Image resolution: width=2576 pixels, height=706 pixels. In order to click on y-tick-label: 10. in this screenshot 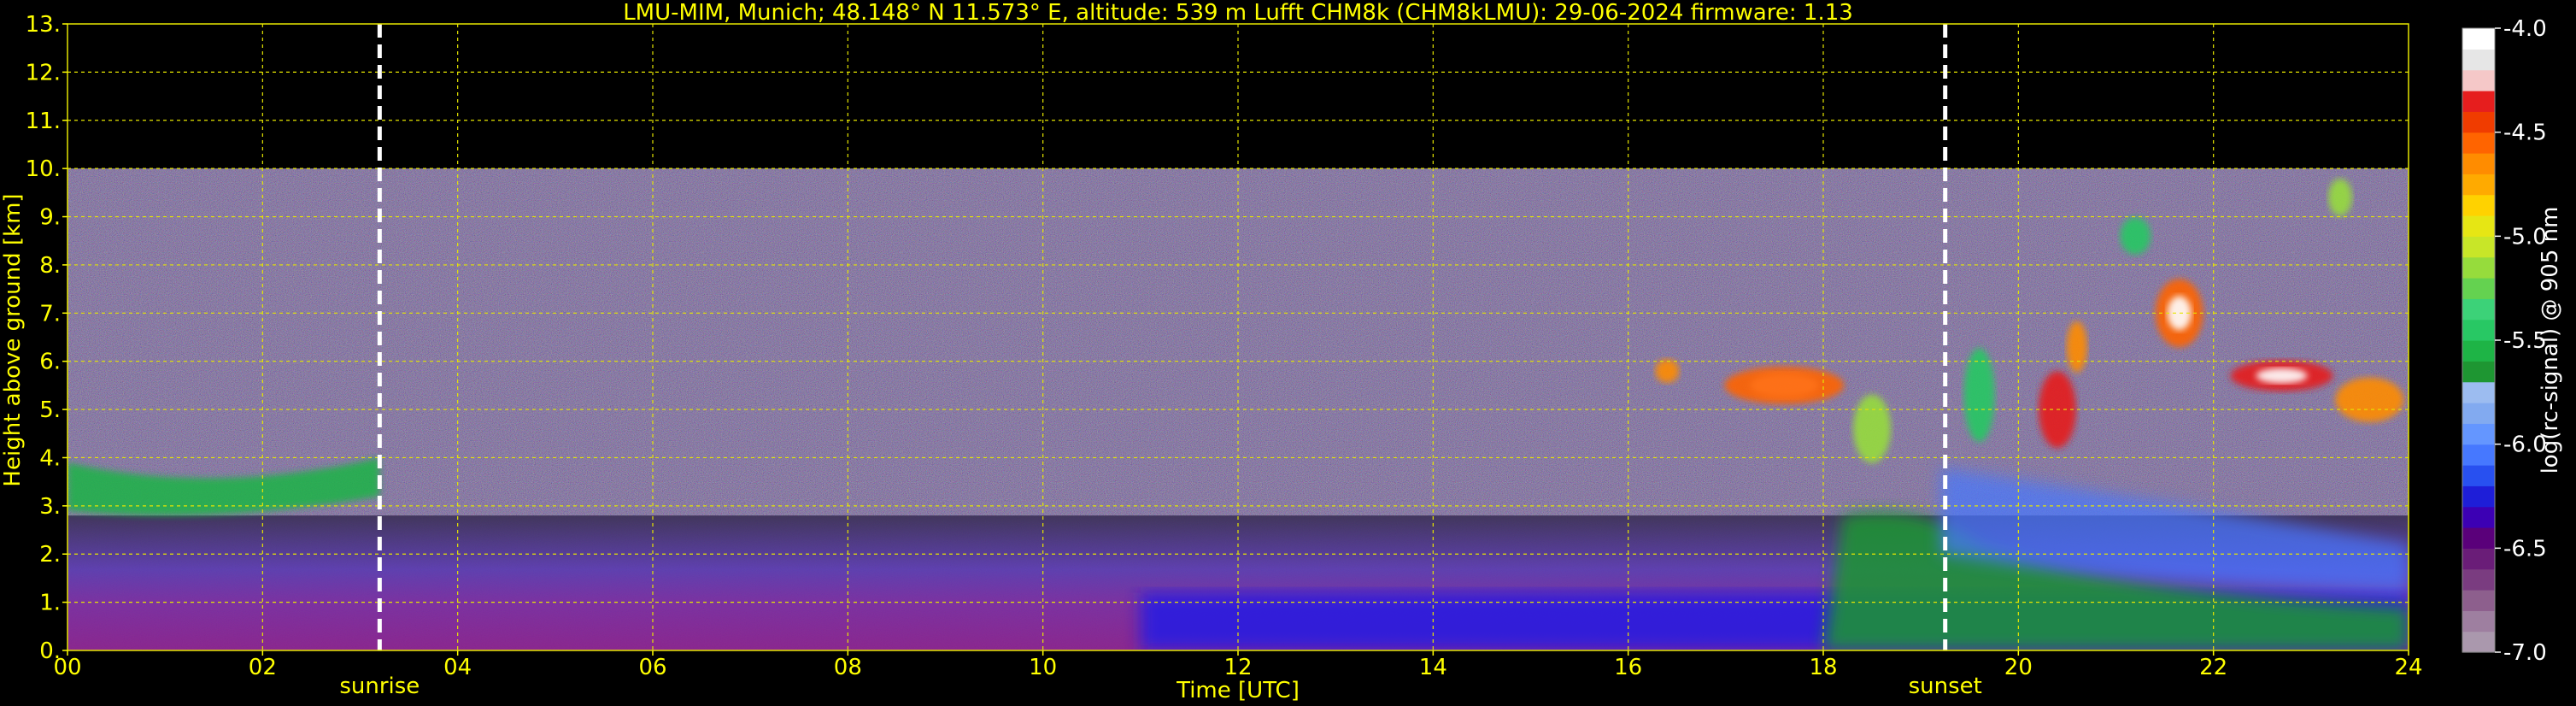, I will do `click(43, 169)`.